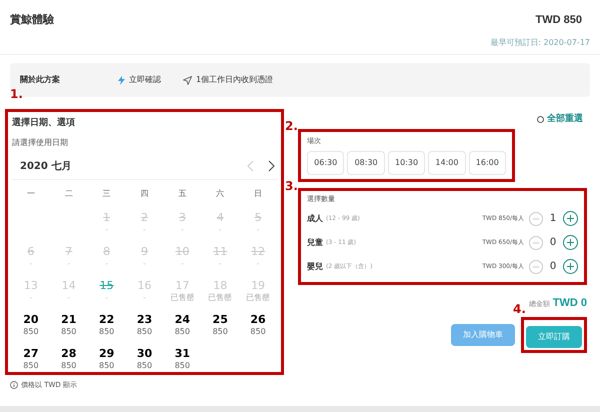 The image size is (600, 412). I want to click on calendar-day: 15, so click(107, 285).